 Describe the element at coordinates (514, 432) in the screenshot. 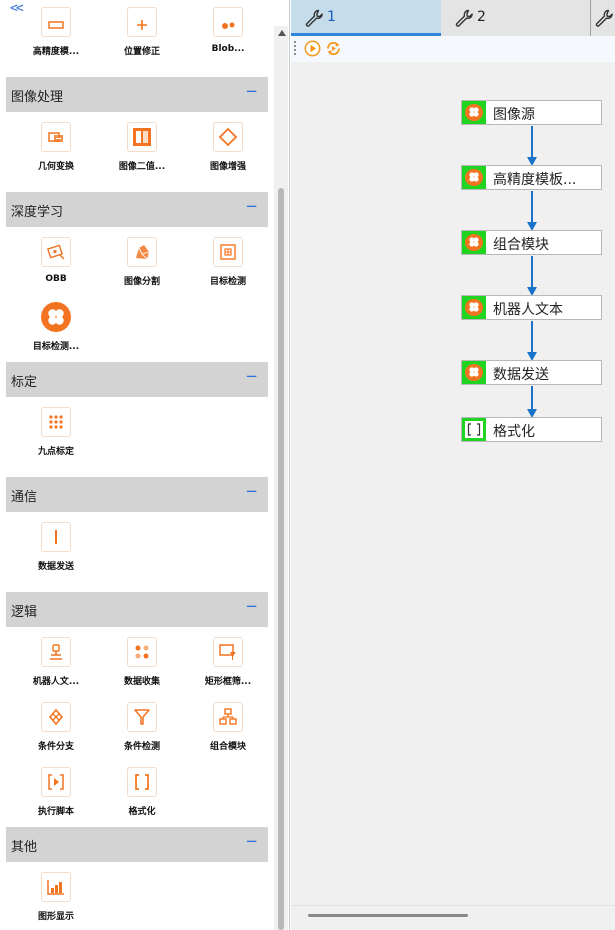

I see `node-label: 格式化` at that location.